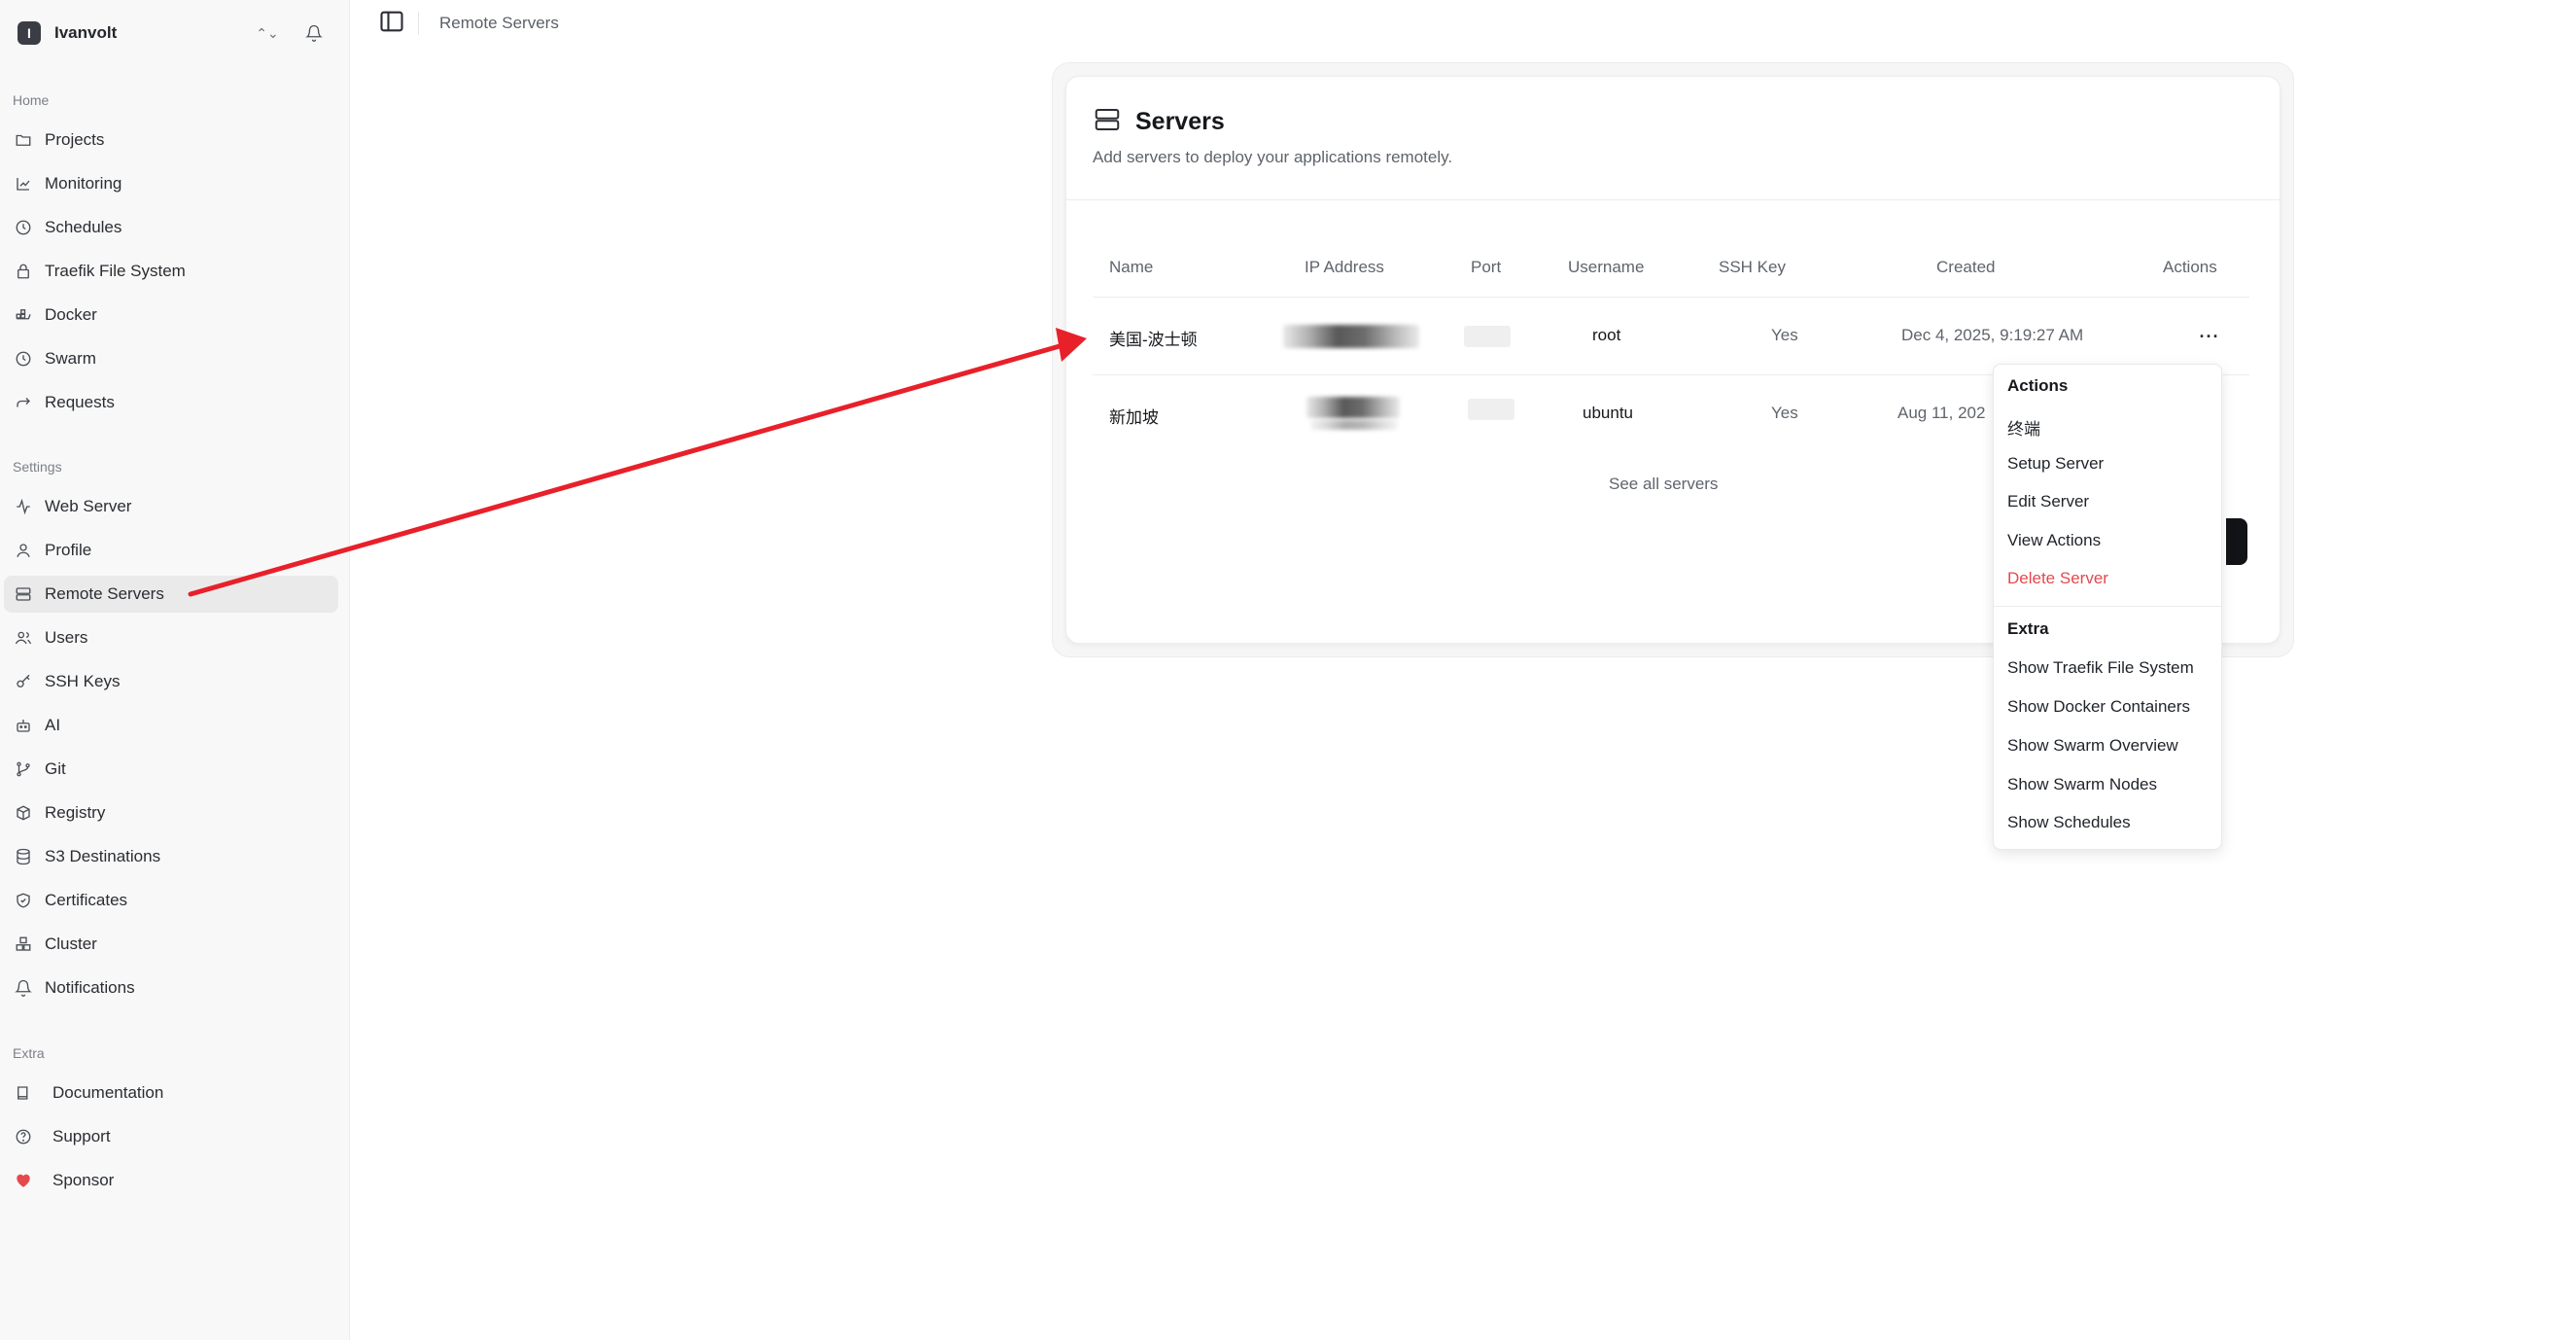 The height and width of the screenshot is (1340, 2576). Describe the element at coordinates (71, 358) in the screenshot. I see `sidebar-item-label: Swarm` at that location.